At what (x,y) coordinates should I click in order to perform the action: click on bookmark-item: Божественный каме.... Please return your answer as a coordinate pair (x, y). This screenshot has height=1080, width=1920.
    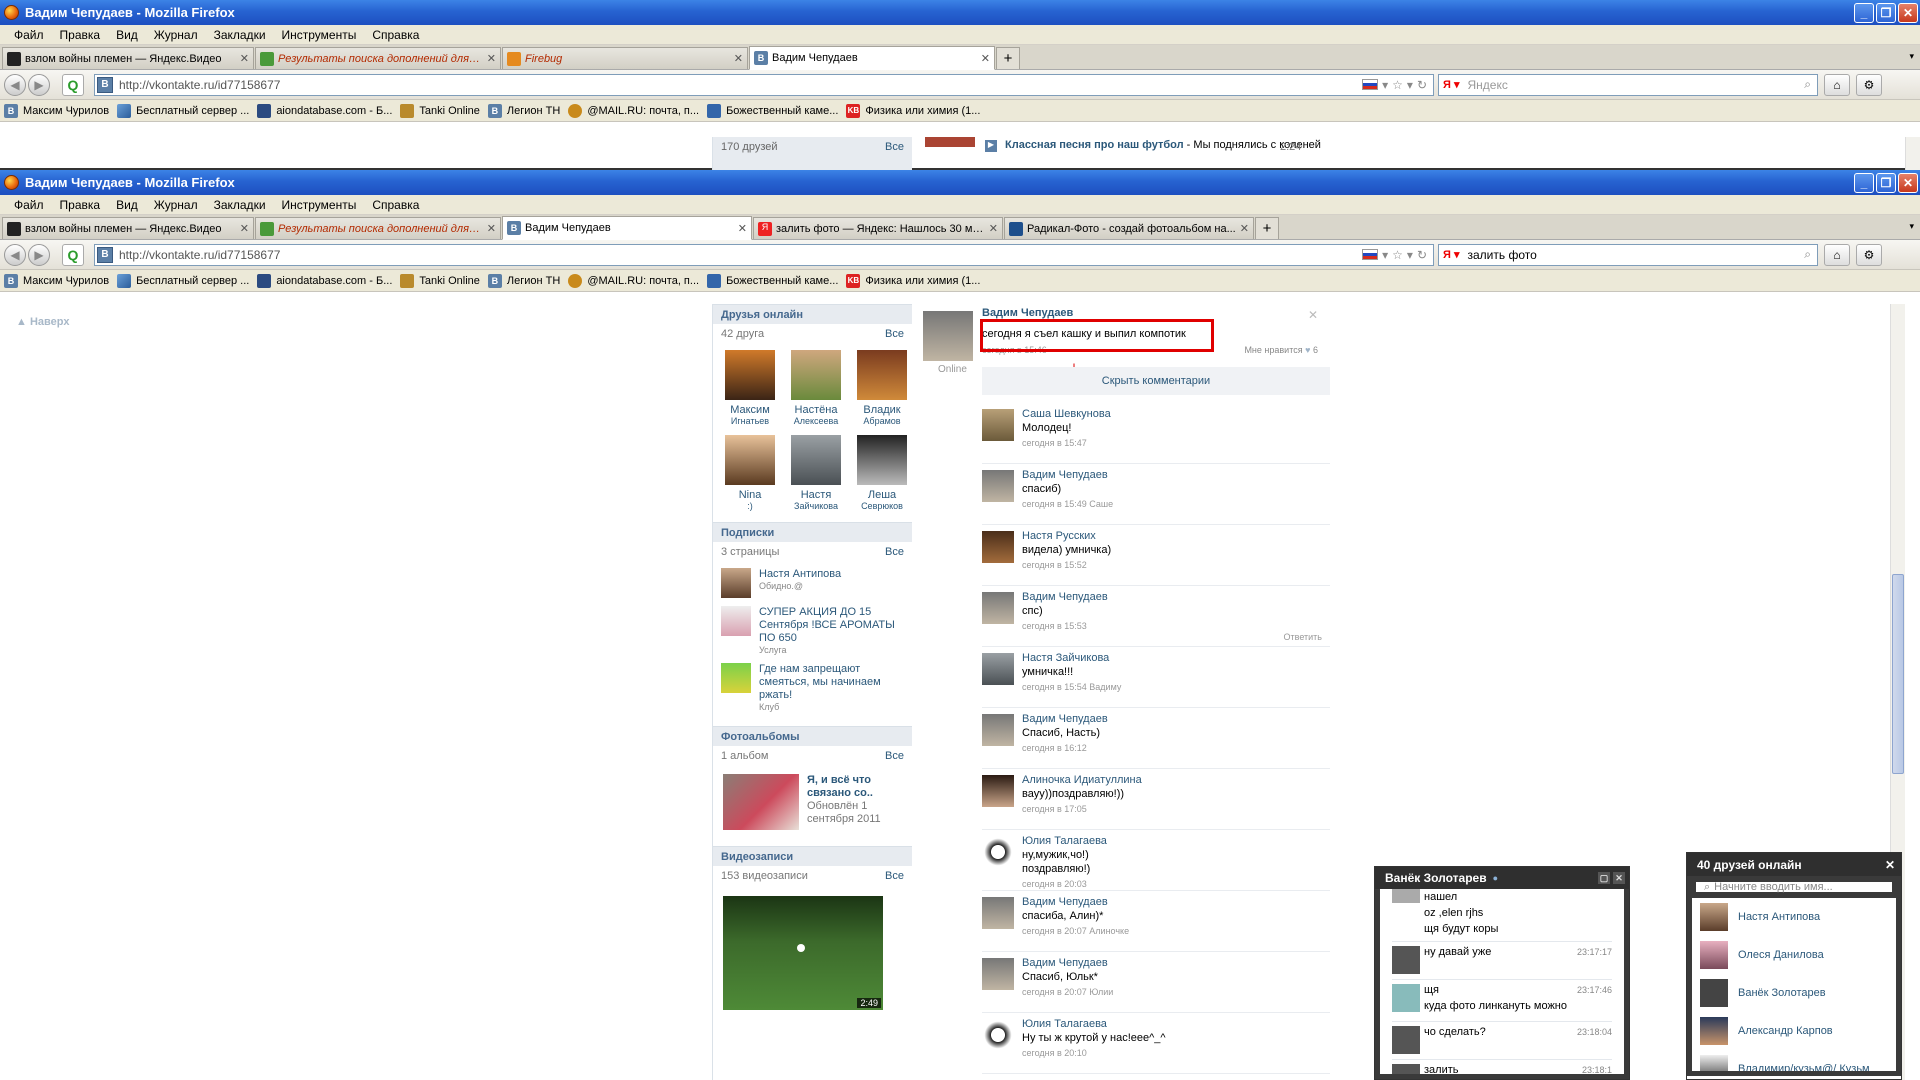
    Looking at the image, I should click on (772, 110).